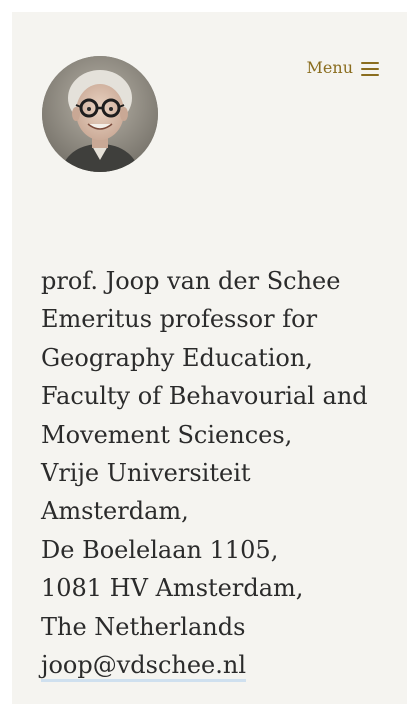  Describe the element at coordinates (172, 588) in the screenshot. I see `contact-city: 1081 HV Amsterdam,` at that location.